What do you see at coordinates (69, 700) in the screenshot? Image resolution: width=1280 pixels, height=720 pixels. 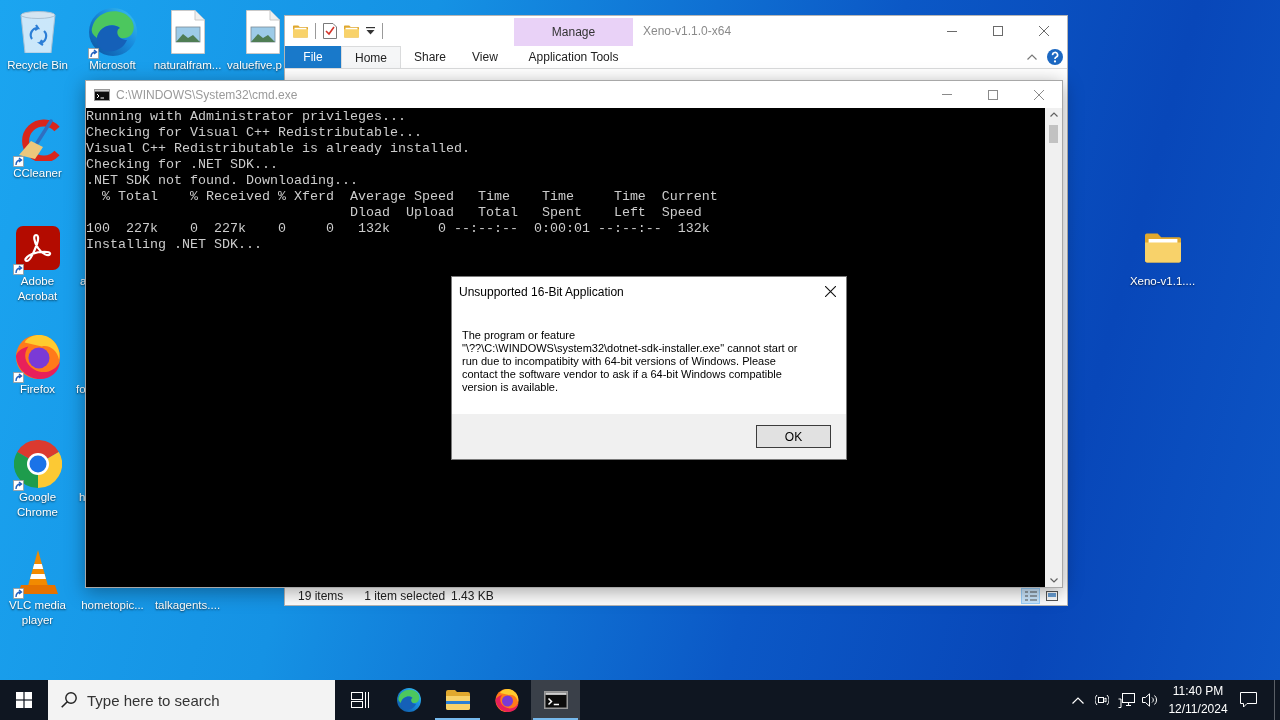 I see `search-icon` at bounding box center [69, 700].